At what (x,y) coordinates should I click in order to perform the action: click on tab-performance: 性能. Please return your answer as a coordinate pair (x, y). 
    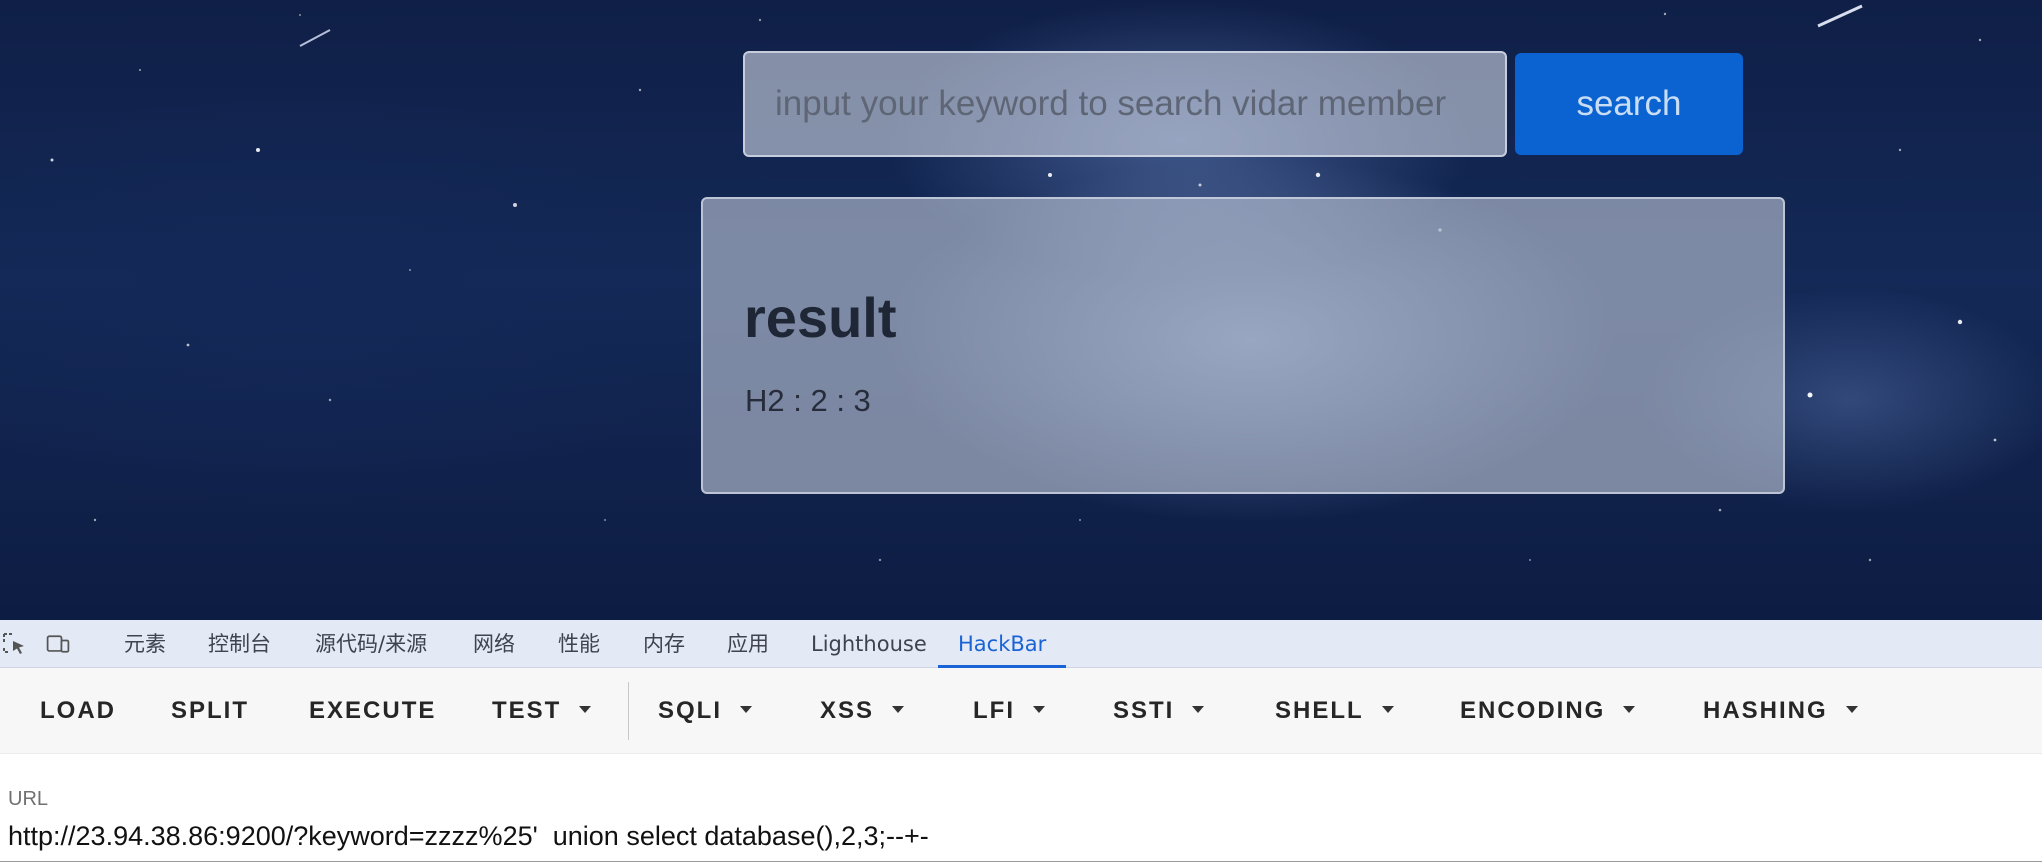
    Looking at the image, I should click on (579, 644).